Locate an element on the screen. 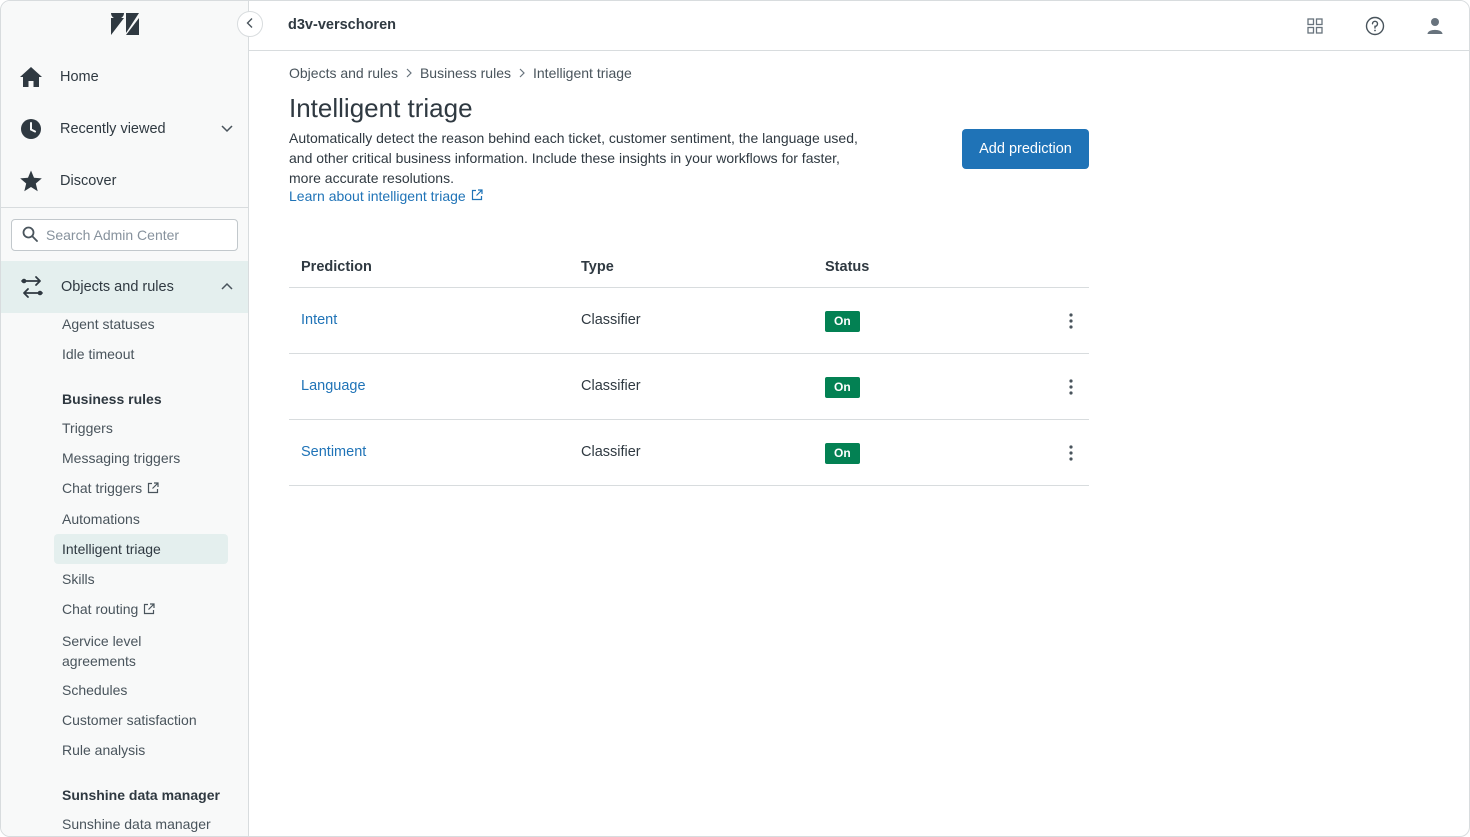  admin-search is located at coordinates (124, 235).